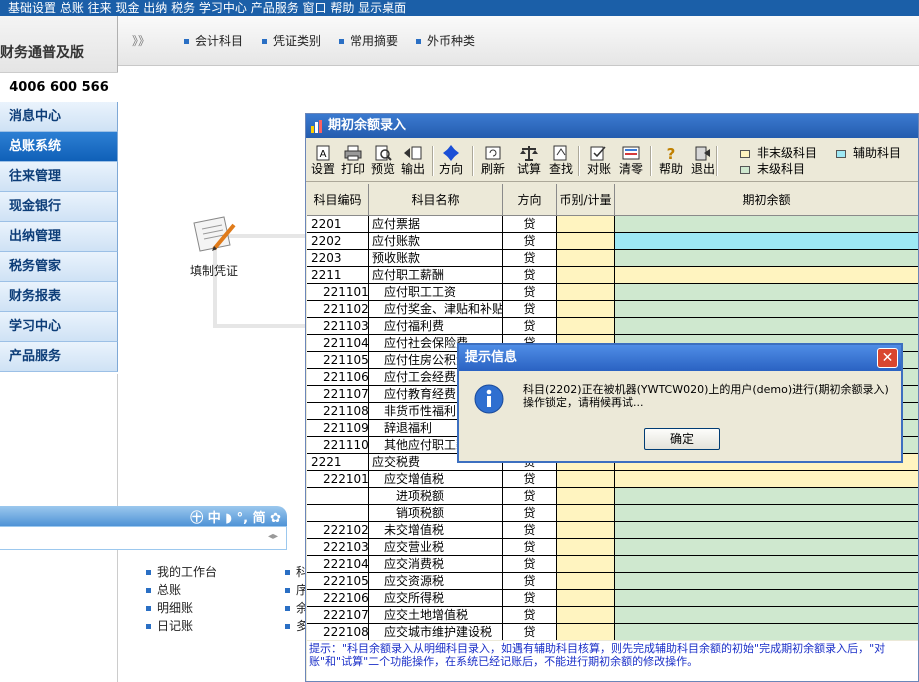 The image size is (919, 682). Describe the element at coordinates (59, 357) in the screenshot. I see `nav-item: 产品服务` at that location.